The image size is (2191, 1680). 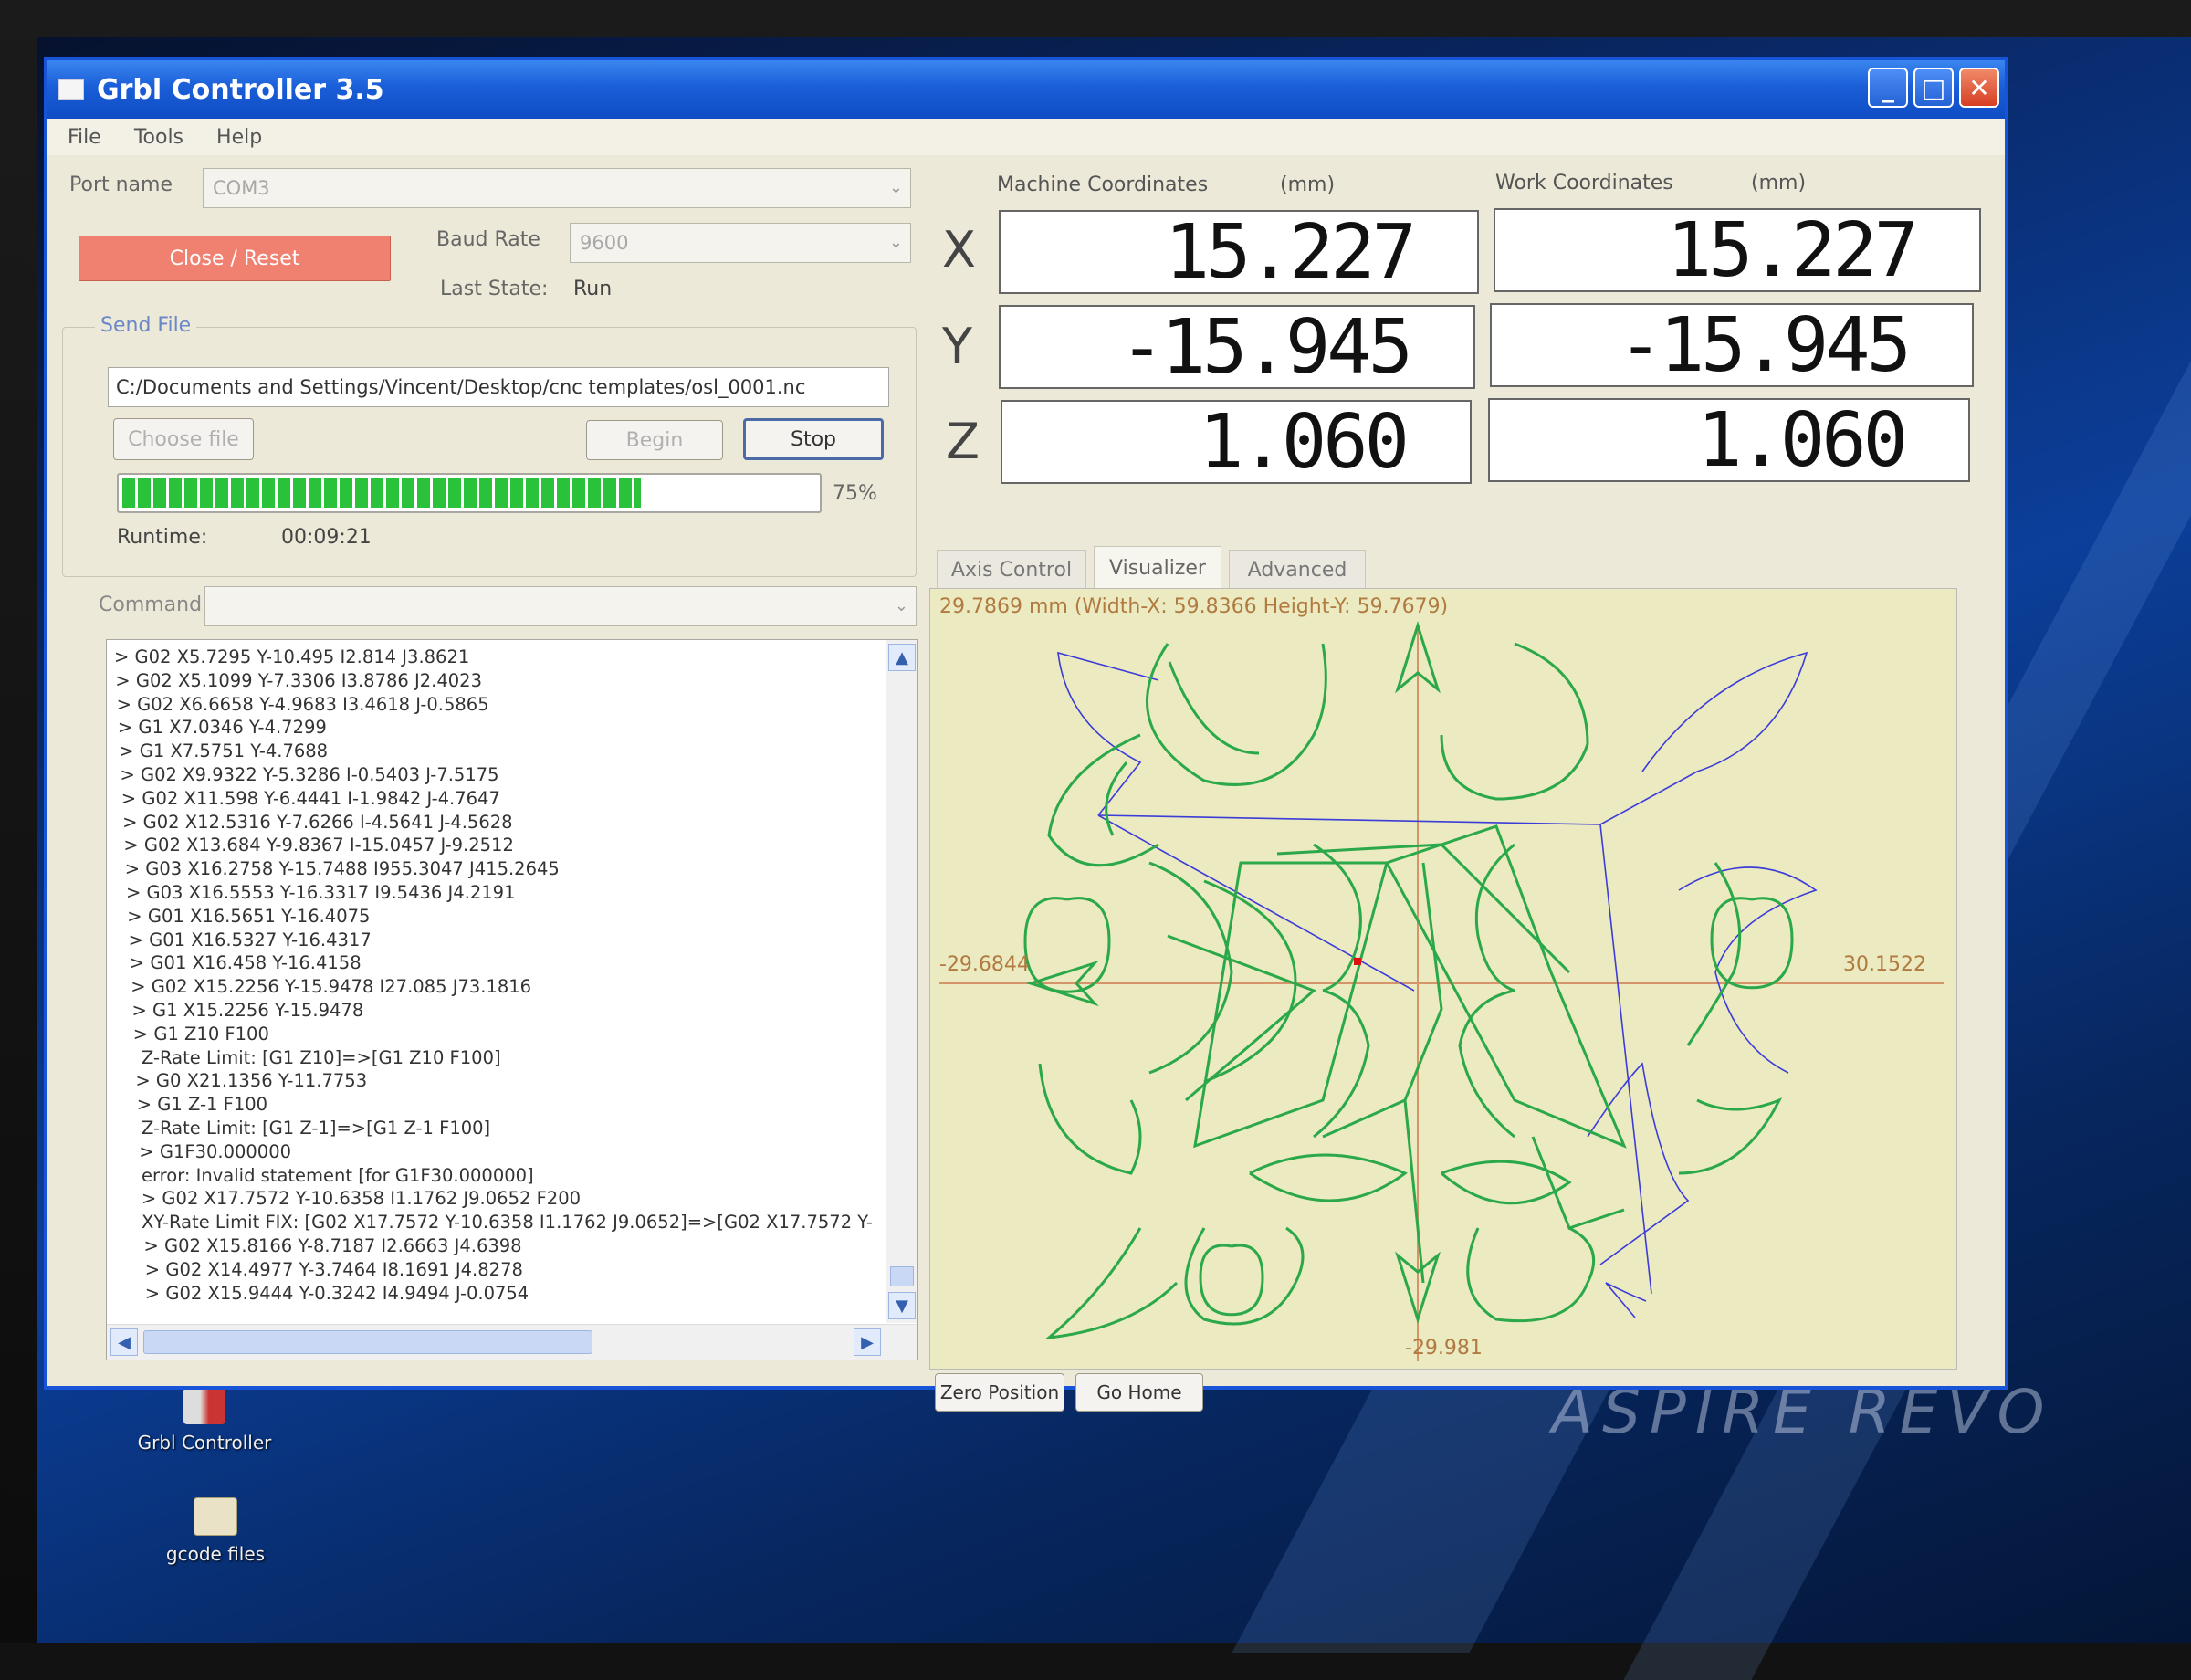 What do you see at coordinates (222, 728) in the screenshot?
I see `console-line: > G1 X7.0346 Y-4.7299` at bounding box center [222, 728].